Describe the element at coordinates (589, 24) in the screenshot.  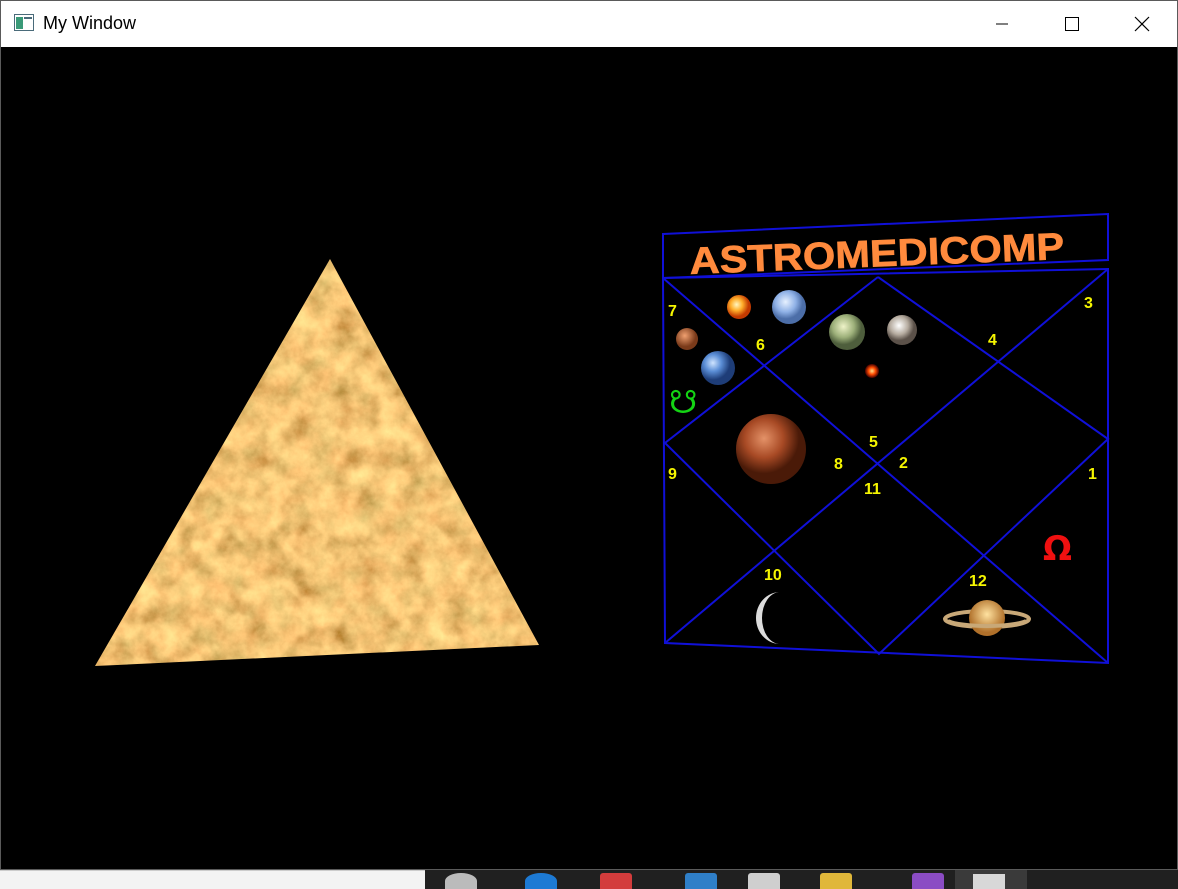
I see `title-bar: My Window` at that location.